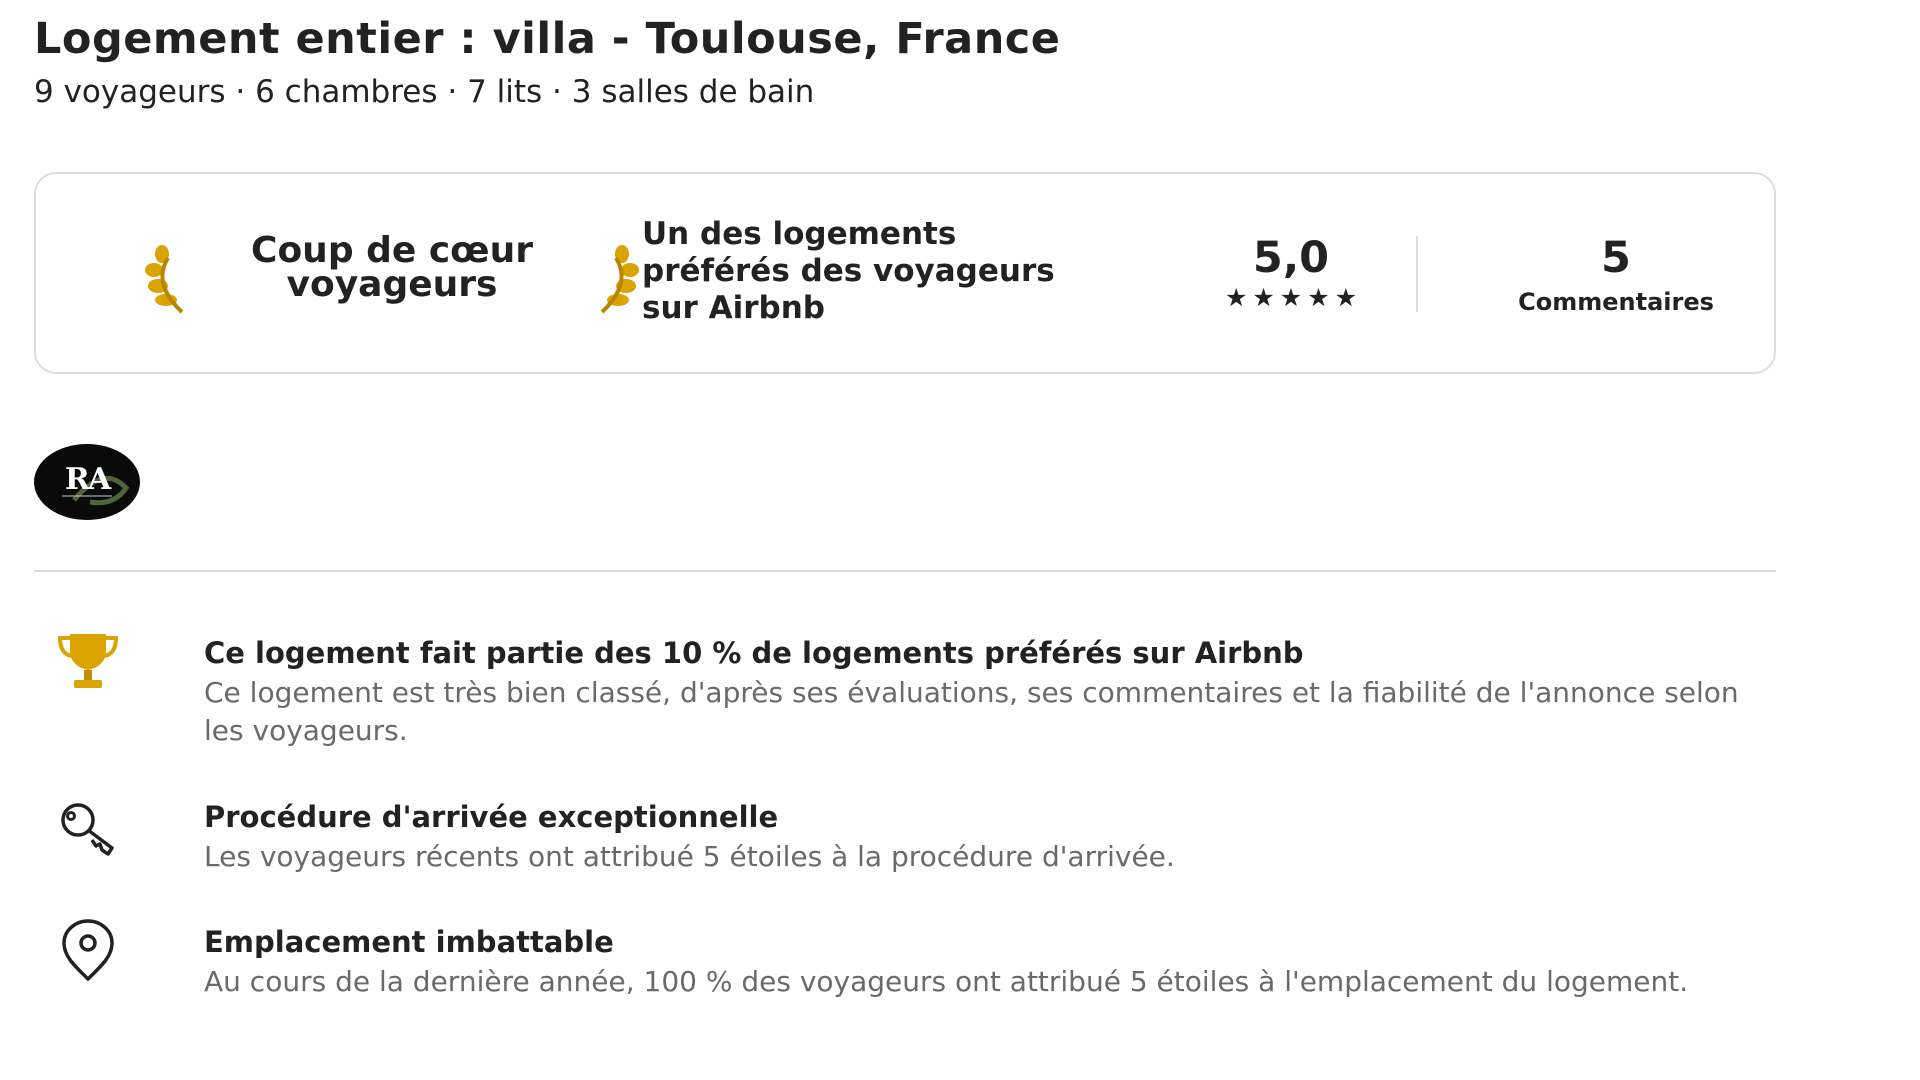 The height and width of the screenshot is (1080, 1920). What do you see at coordinates (619, 279) in the screenshot?
I see `laurel-right-icon` at bounding box center [619, 279].